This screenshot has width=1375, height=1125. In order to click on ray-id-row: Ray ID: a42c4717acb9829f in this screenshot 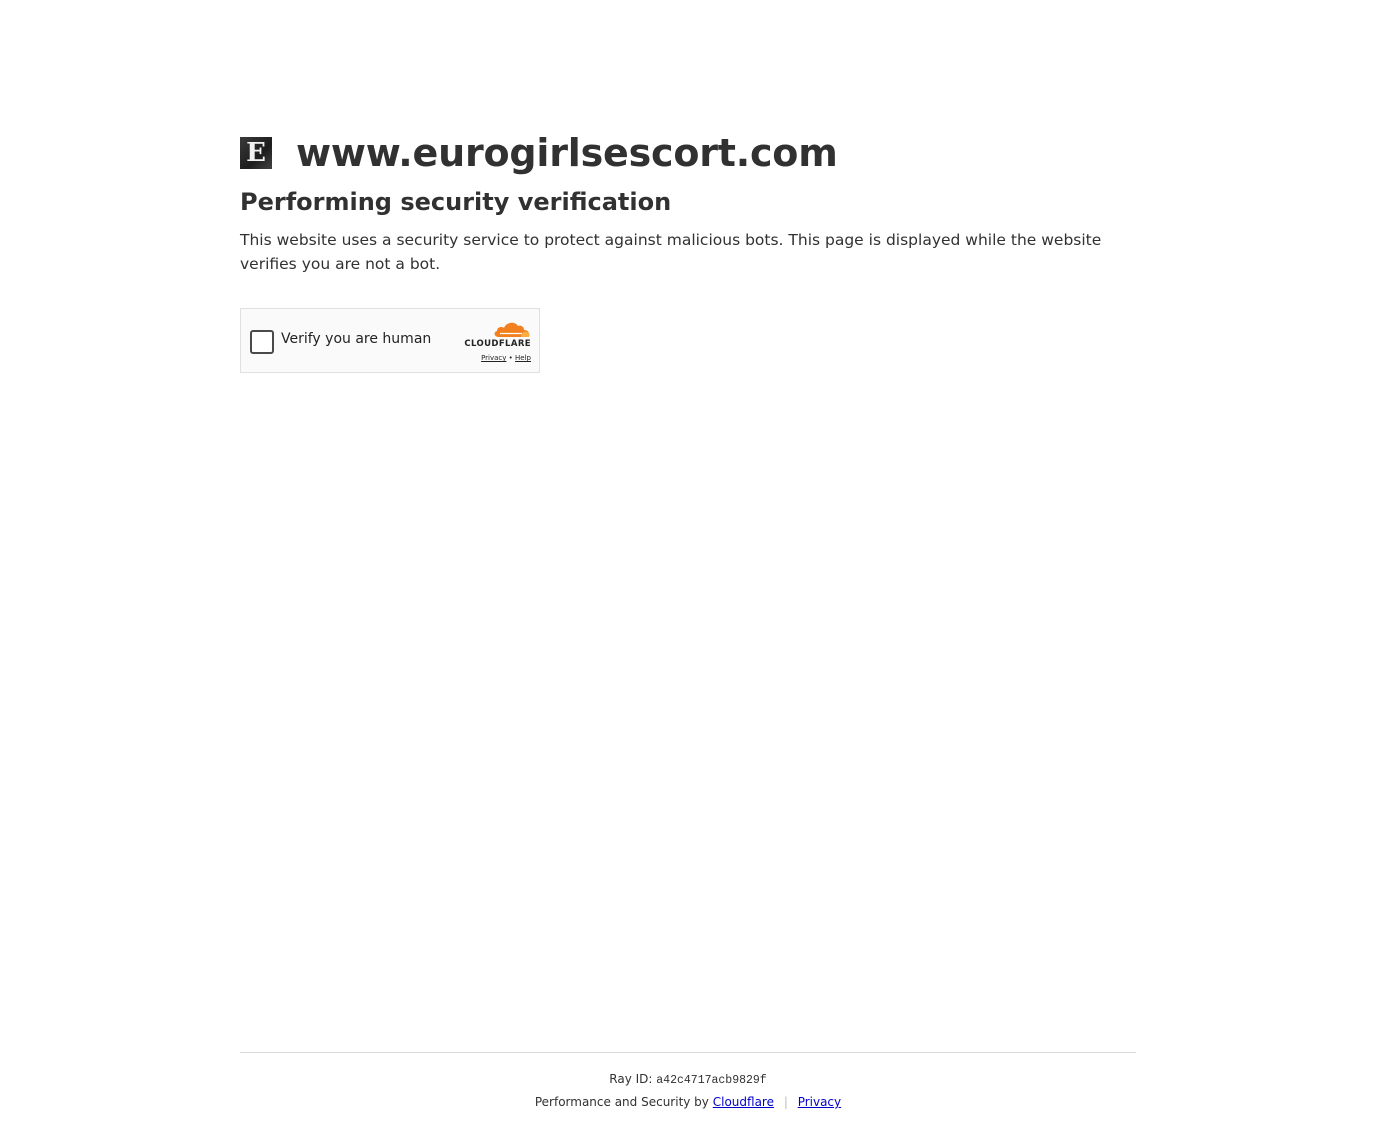, I will do `click(688, 1080)`.